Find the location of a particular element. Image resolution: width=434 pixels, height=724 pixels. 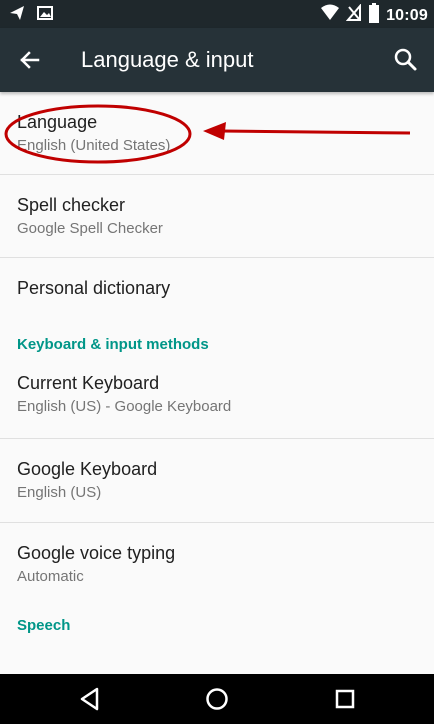

pref-spell-checker: Spell checker Google Spell Checker is located at coordinates (217, 216).